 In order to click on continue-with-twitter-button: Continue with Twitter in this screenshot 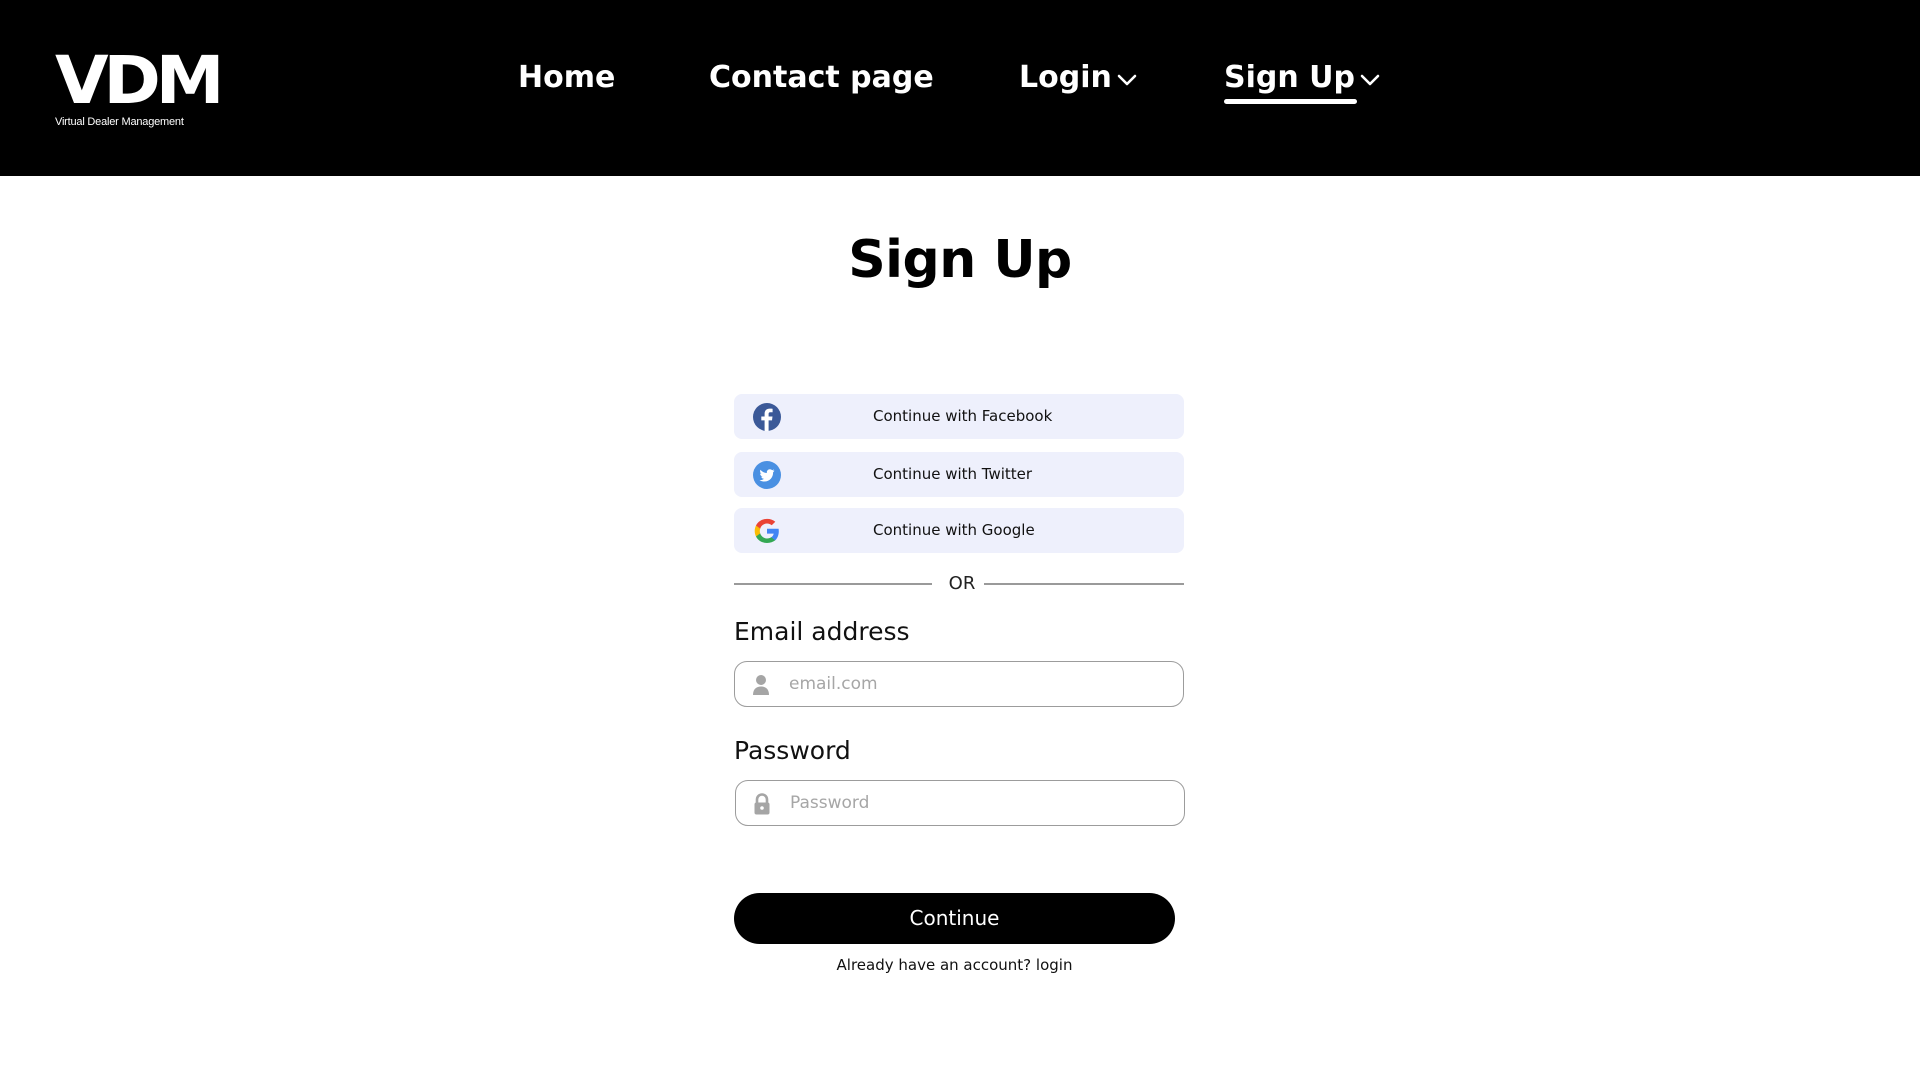, I will do `click(959, 474)`.